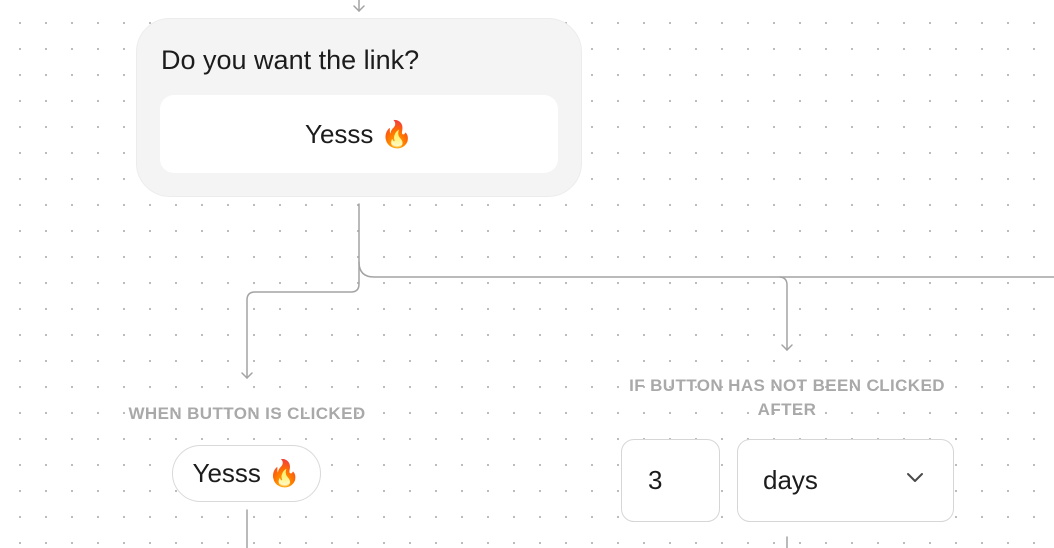  I want to click on wait-amount-value: 3, so click(655, 480).